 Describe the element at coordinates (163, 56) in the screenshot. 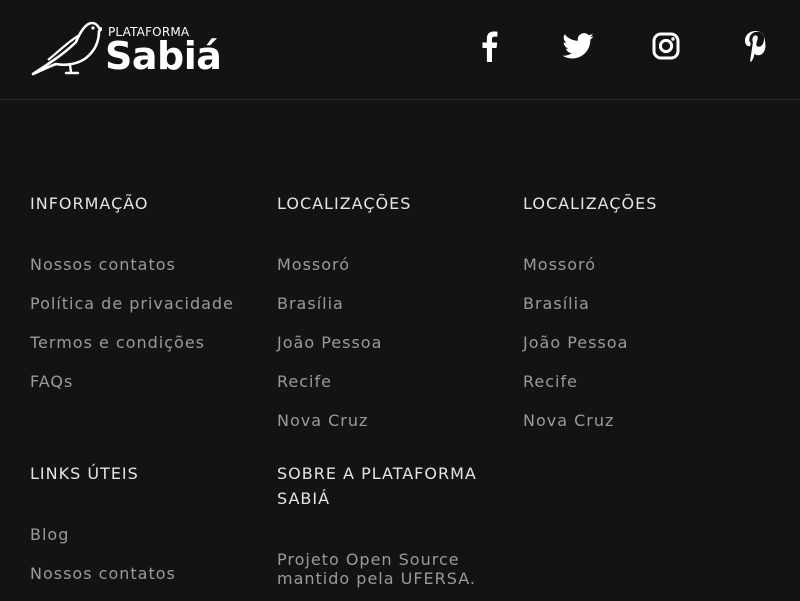

I see `logo-name: Sabiá` at that location.